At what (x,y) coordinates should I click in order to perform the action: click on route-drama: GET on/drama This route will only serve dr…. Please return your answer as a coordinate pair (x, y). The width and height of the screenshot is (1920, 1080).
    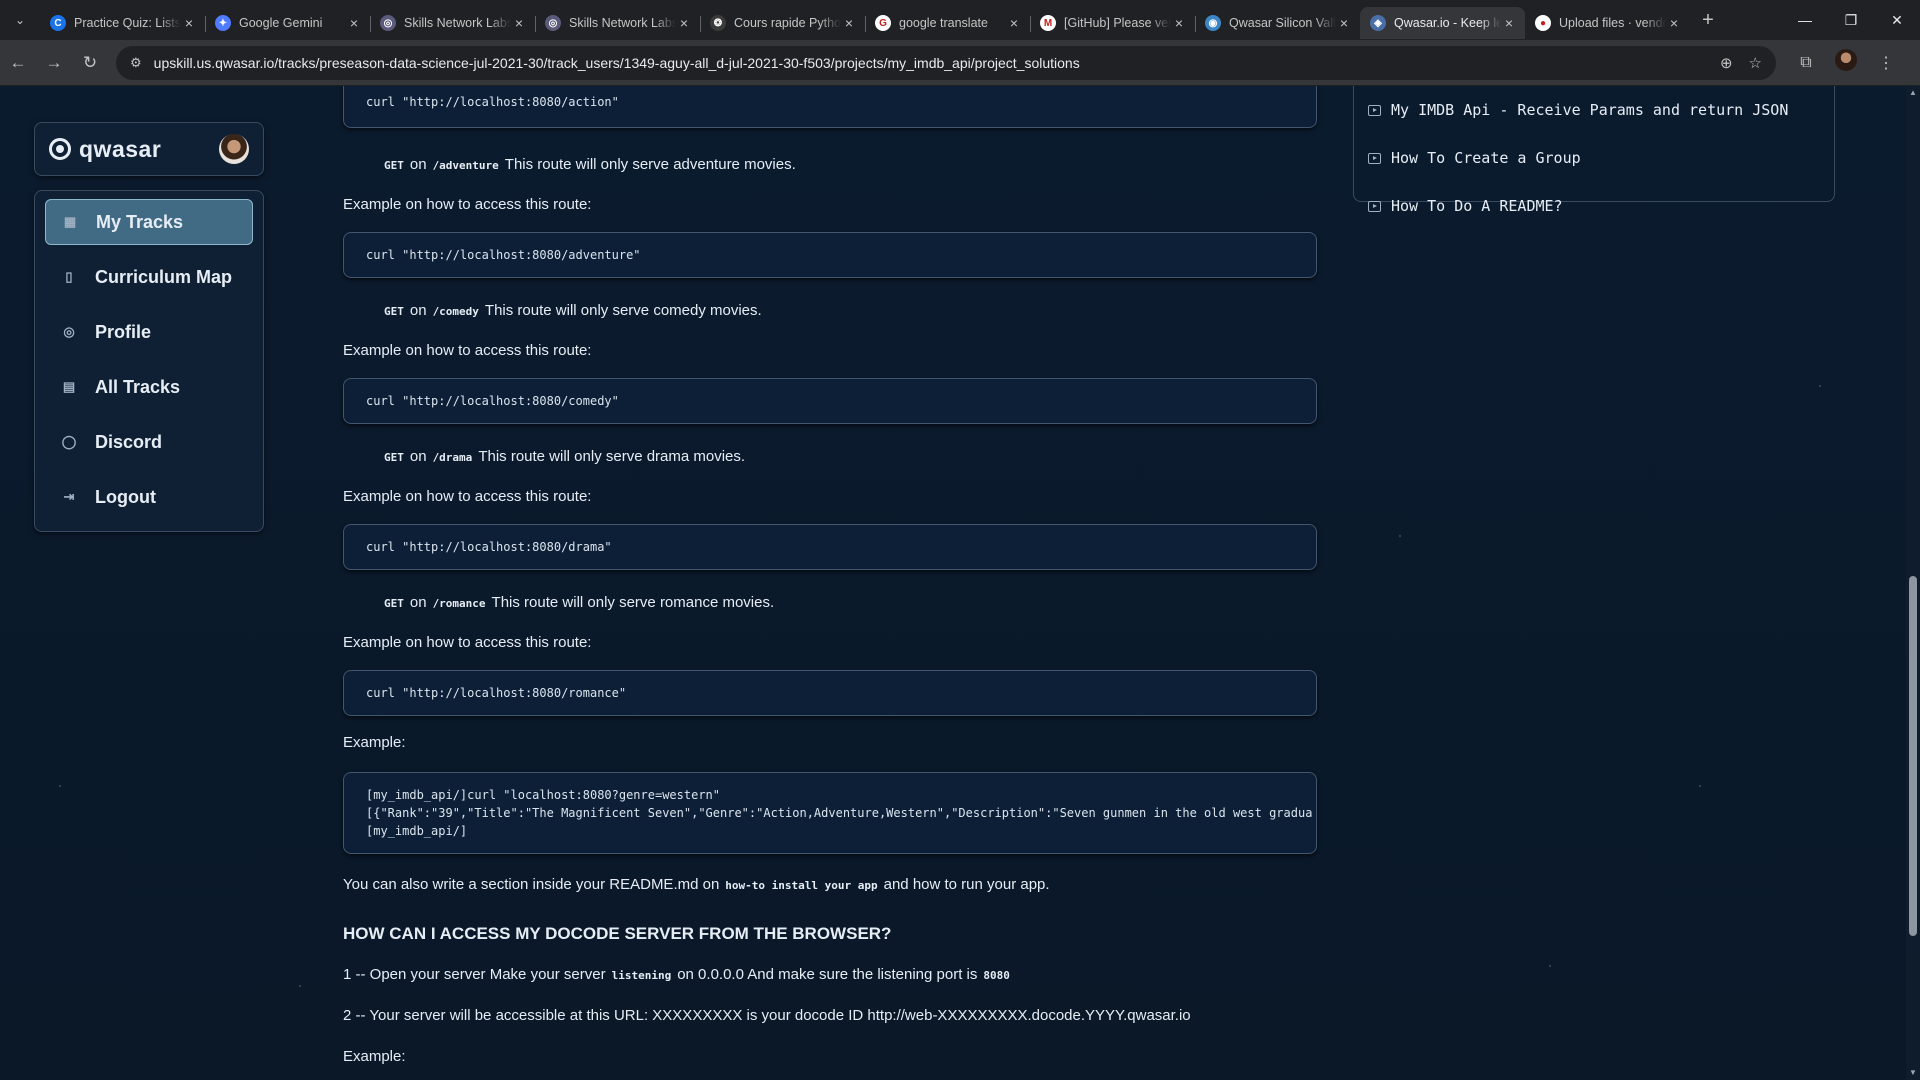
    Looking at the image, I should click on (561, 456).